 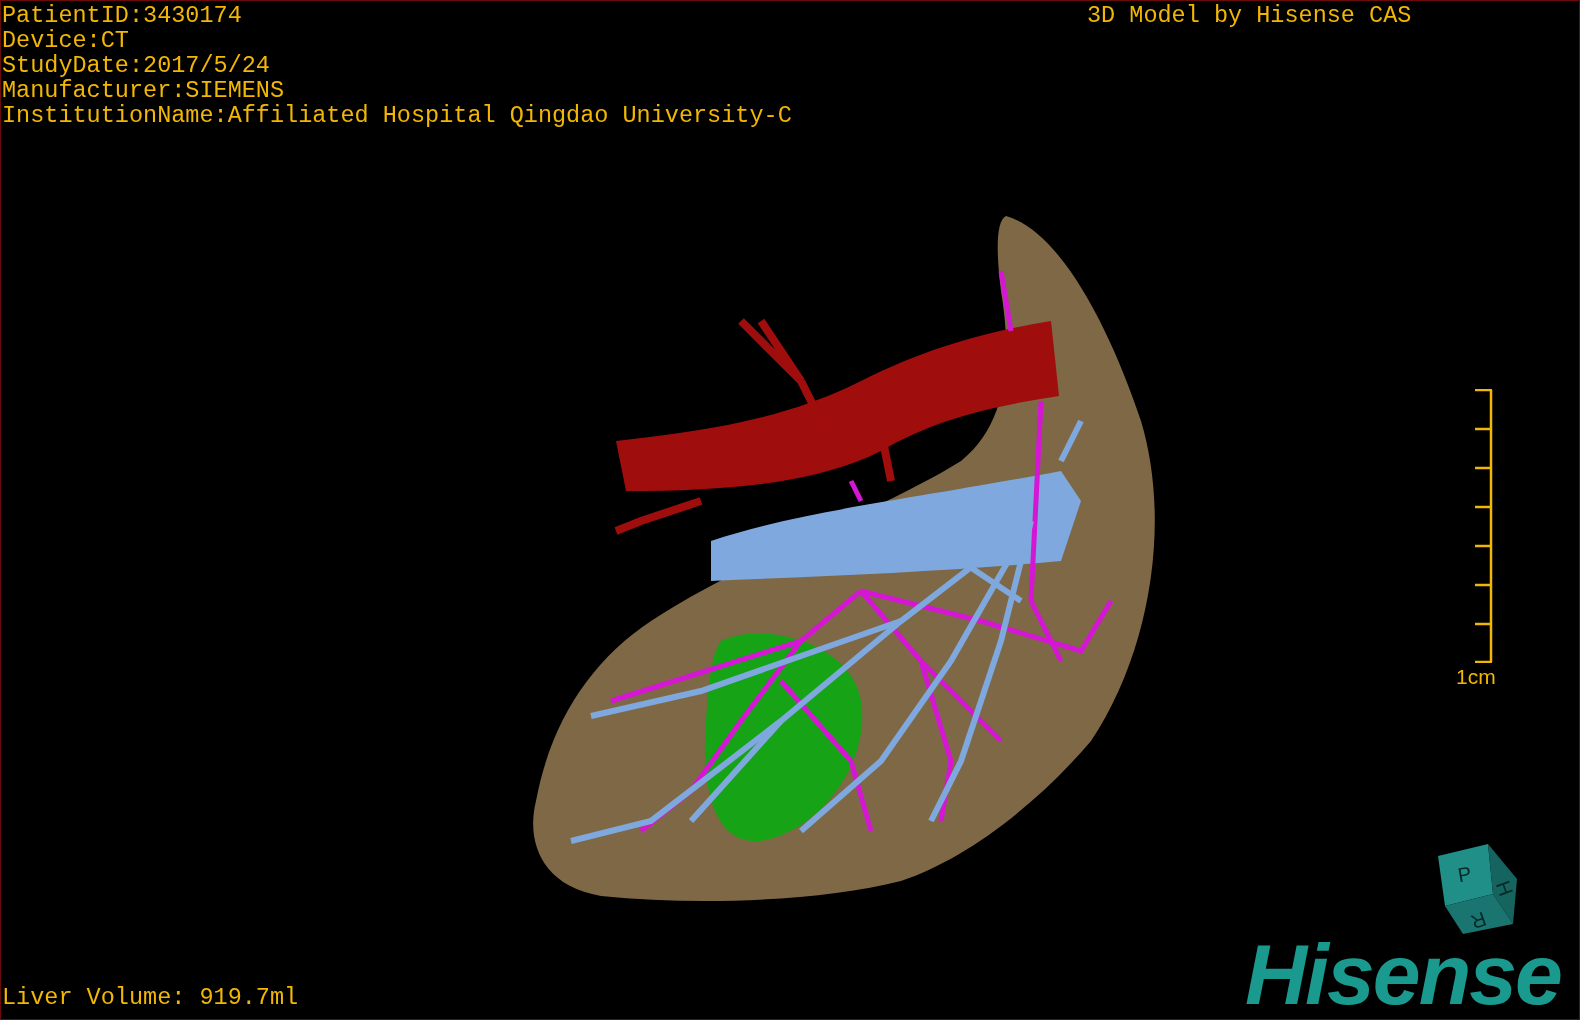 What do you see at coordinates (1476, 889) in the screenshot?
I see `orientation-cube: P H R` at bounding box center [1476, 889].